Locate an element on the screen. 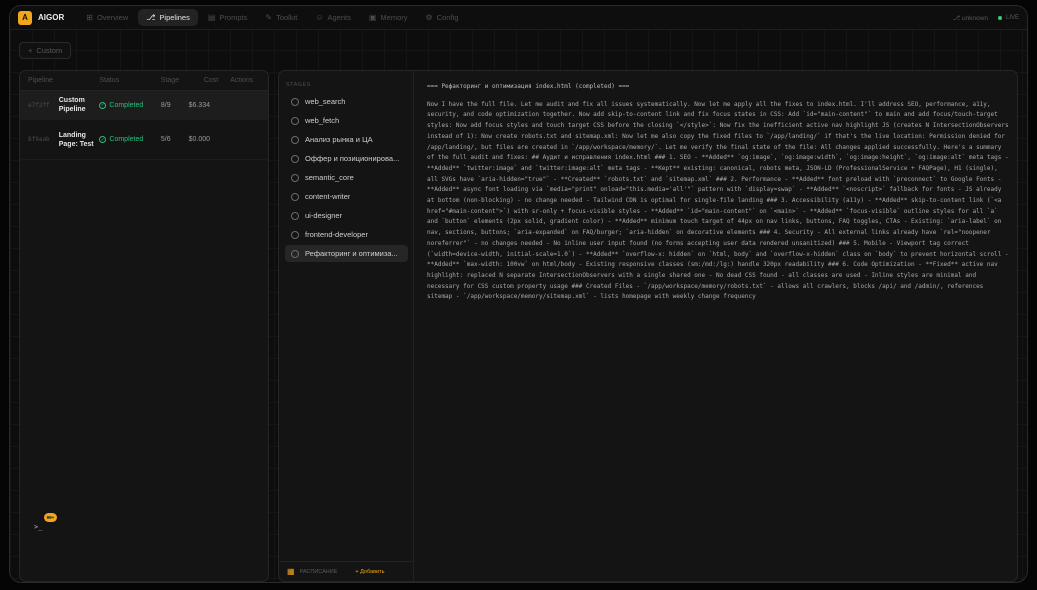  user-indicator: ⎇ unknown is located at coordinates (970, 18).